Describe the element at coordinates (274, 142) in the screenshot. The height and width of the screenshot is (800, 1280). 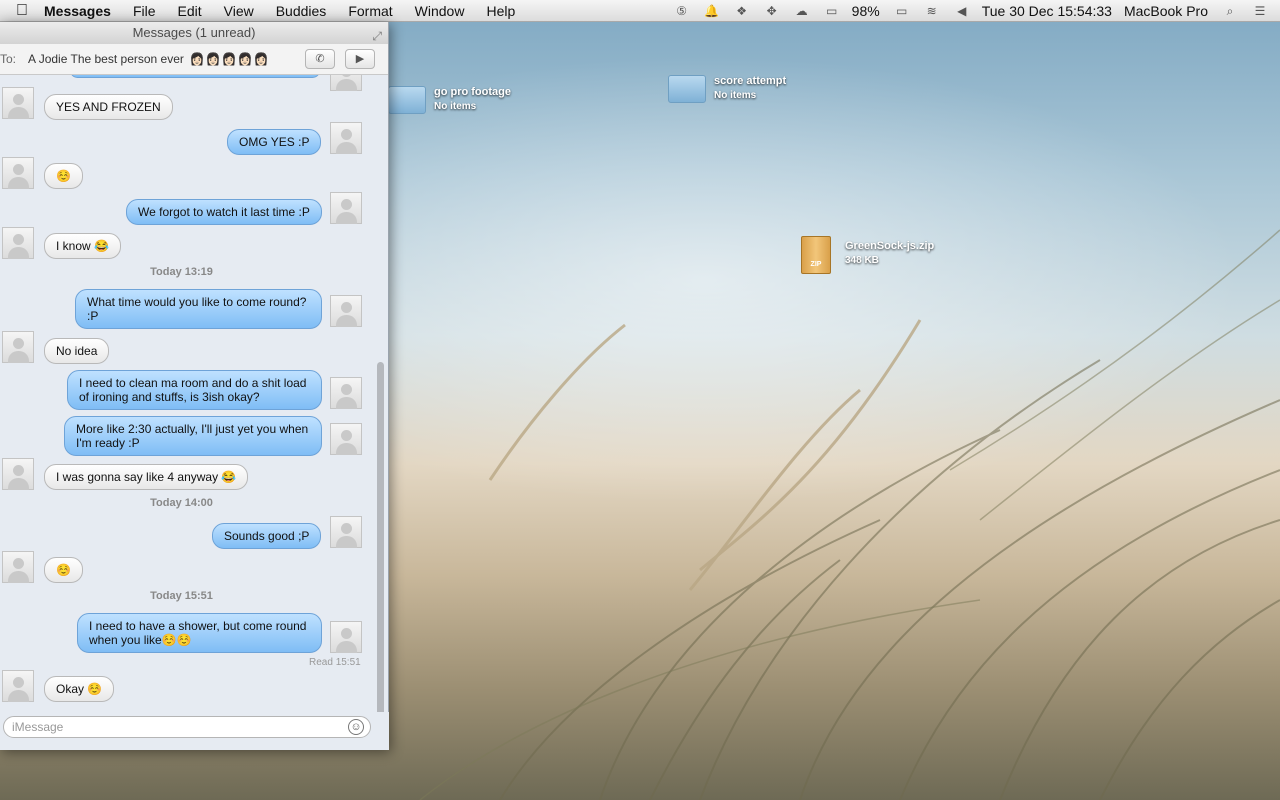
I see `message-out: OMG YES :P` at that location.